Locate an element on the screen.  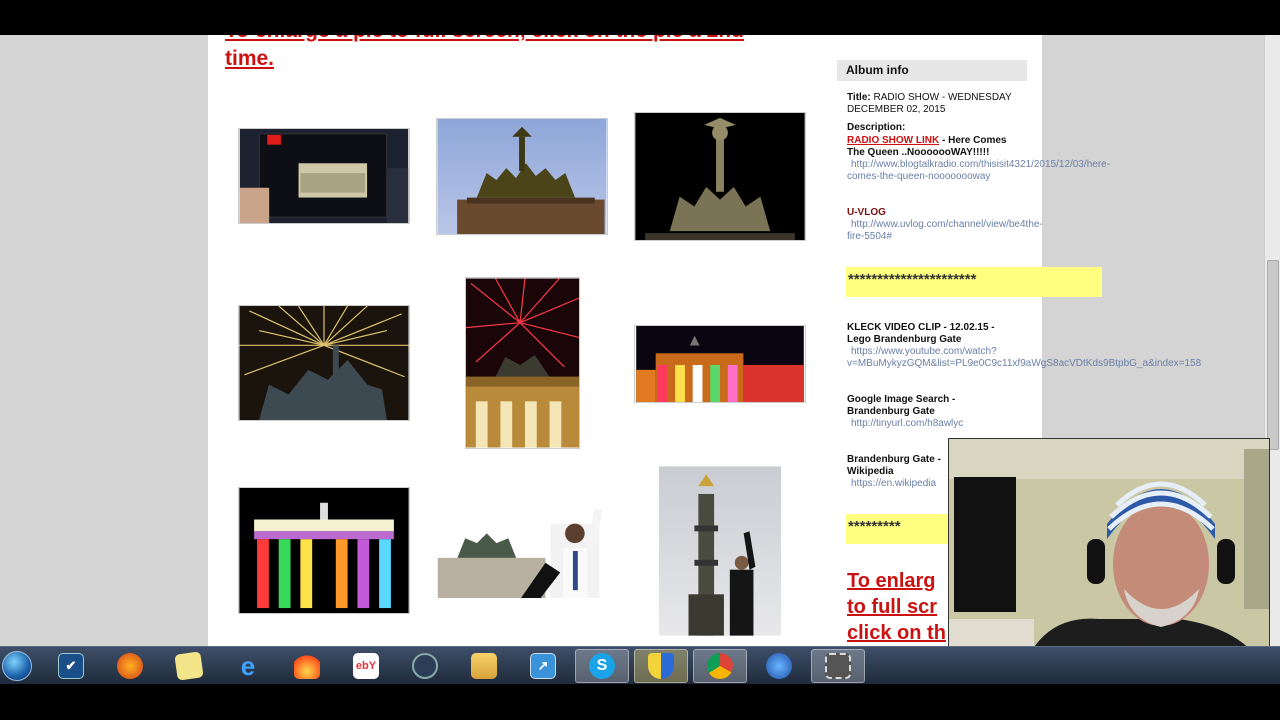
taskbar-network-app: ↗ is located at coordinates (543, 666).